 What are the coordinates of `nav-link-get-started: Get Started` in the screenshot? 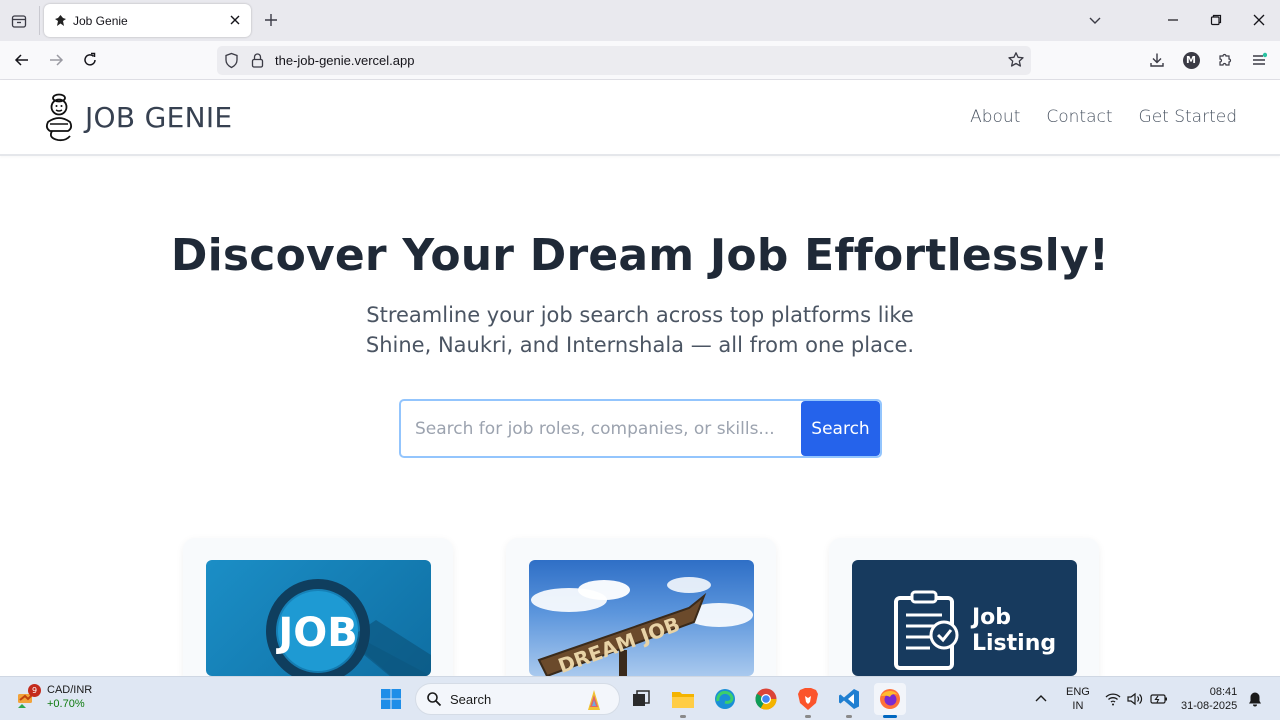 It's located at (1188, 117).